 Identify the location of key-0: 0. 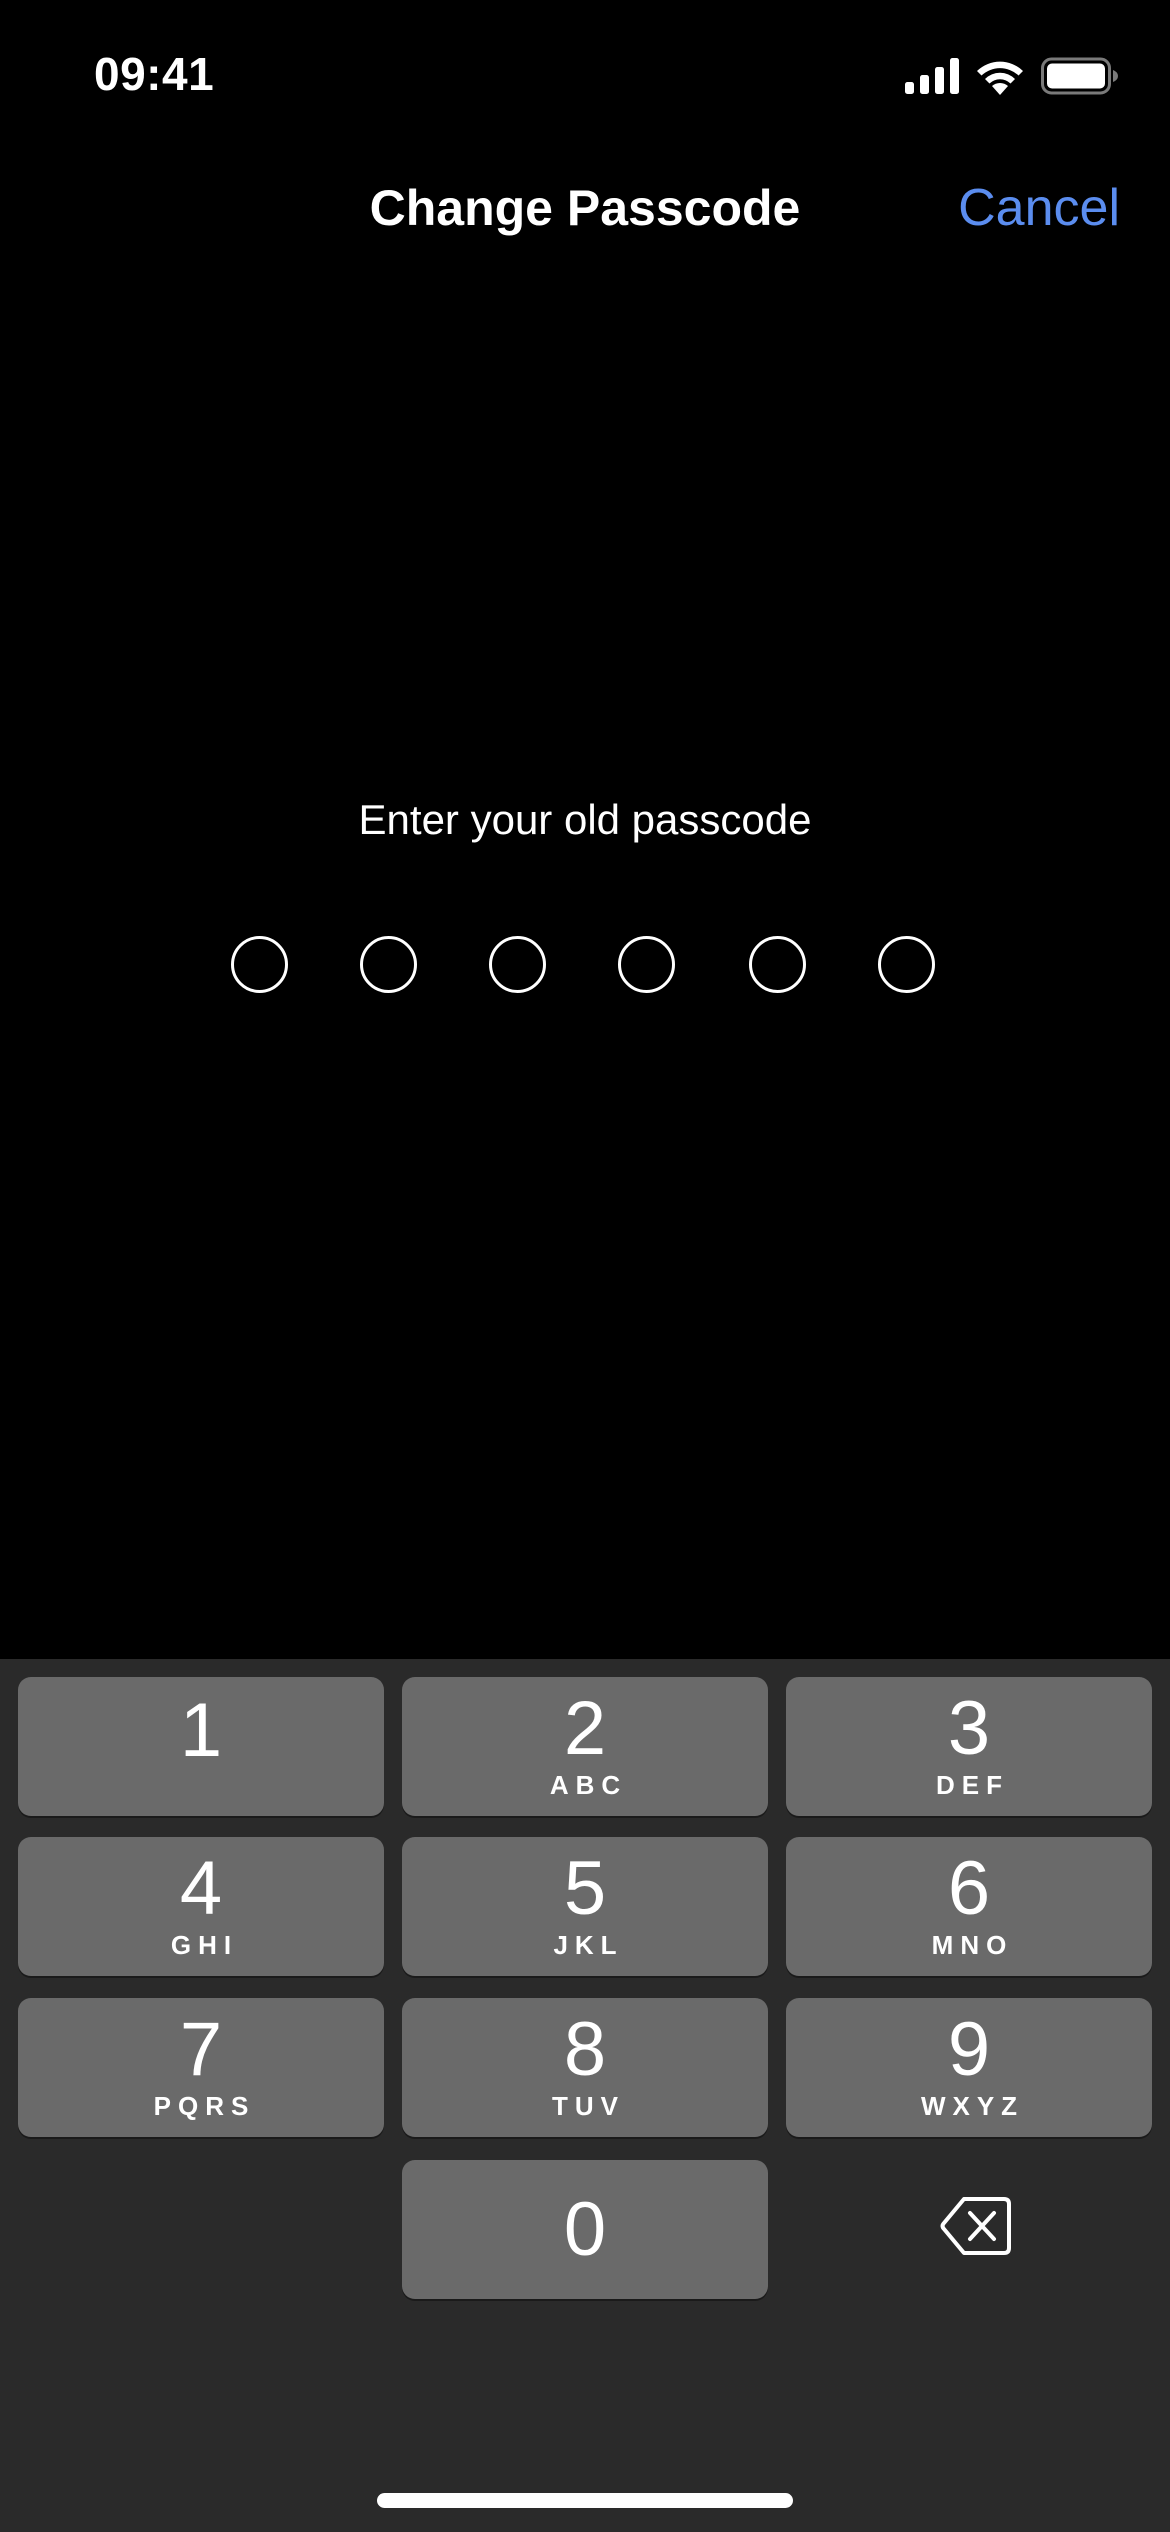
(585, 2229).